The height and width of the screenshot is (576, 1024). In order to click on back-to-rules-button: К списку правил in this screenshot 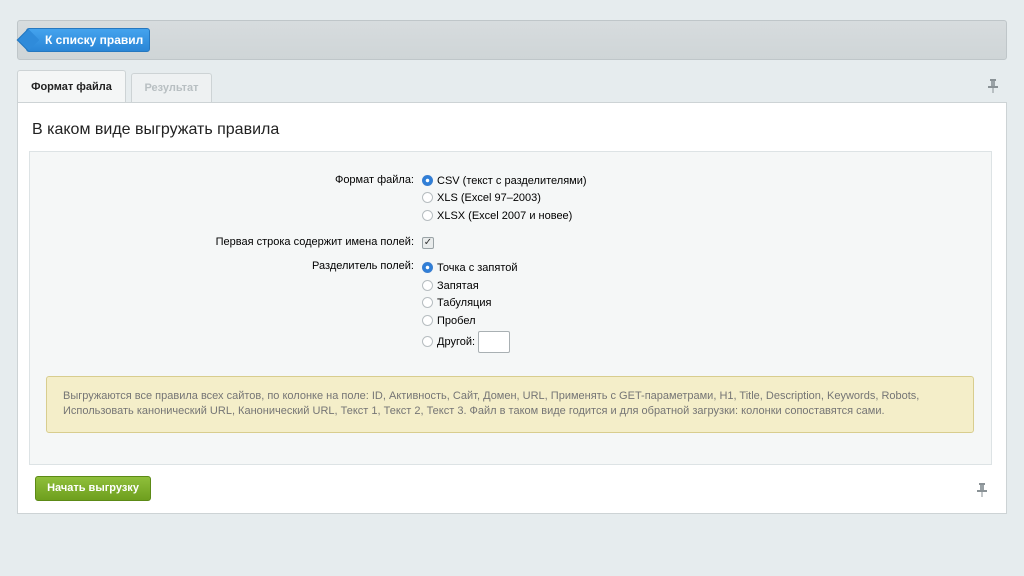, I will do `click(88, 40)`.